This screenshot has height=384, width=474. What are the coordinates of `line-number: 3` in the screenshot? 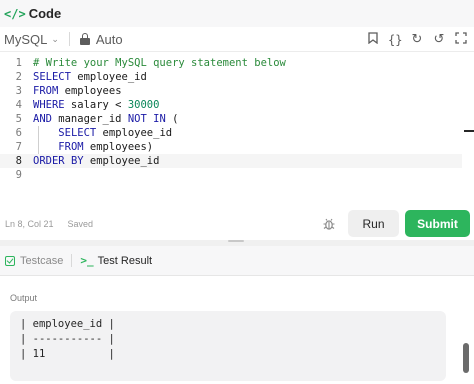 It's located at (18, 91).